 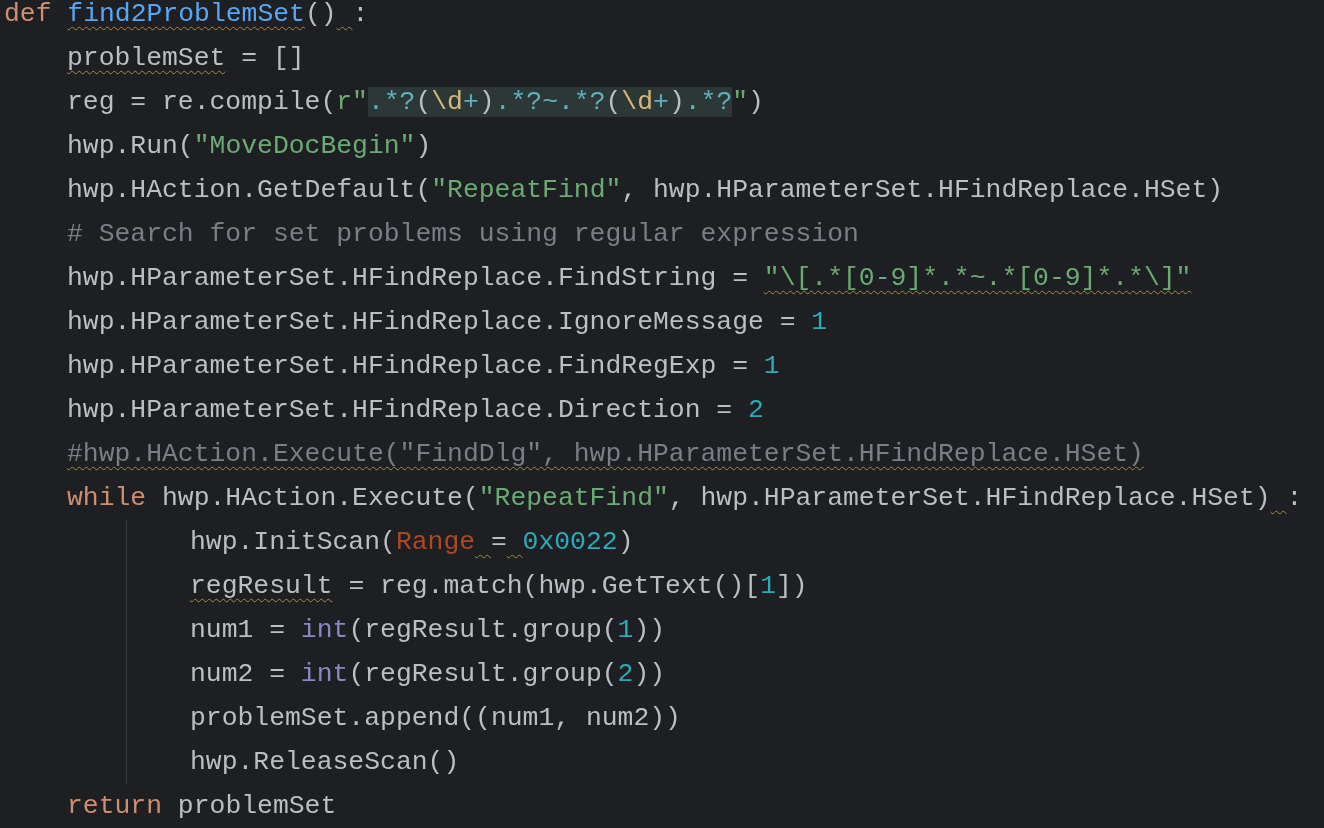 What do you see at coordinates (428, 674) in the screenshot?
I see `code-line: num2 = int(regResult.group(2))` at bounding box center [428, 674].